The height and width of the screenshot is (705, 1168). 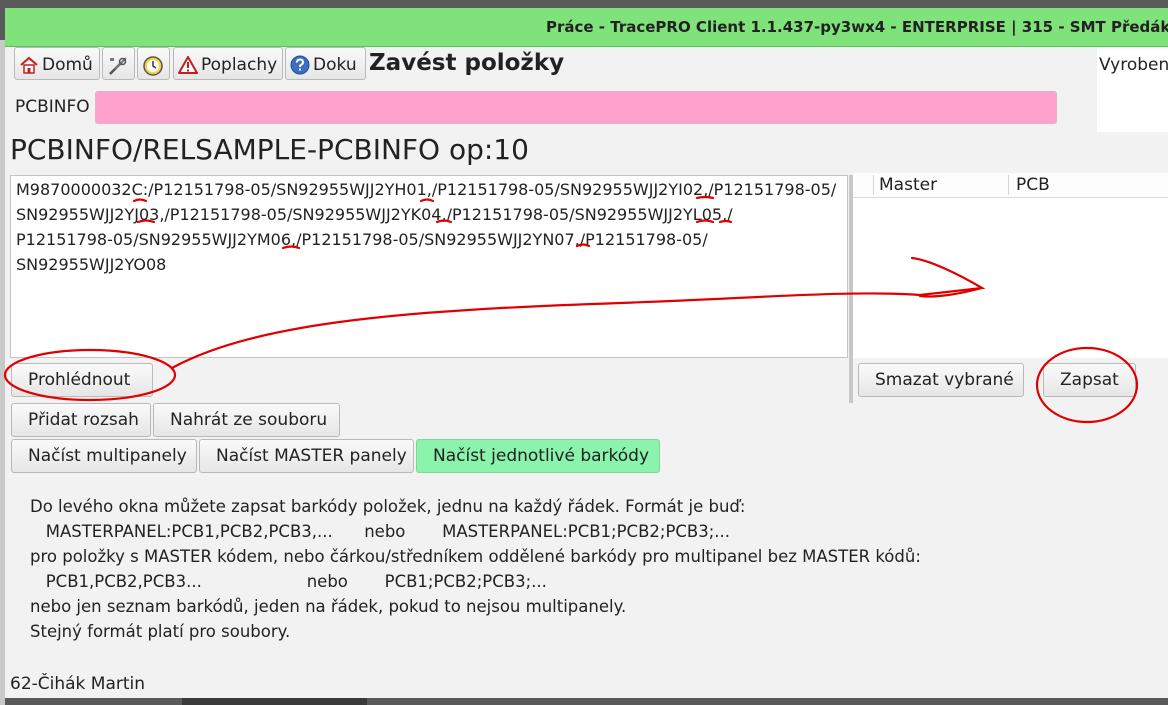 What do you see at coordinates (541, 456) in the screenshot?
I see `load-single-barcodes-label: Načíst jednotlivé barkódy` at bounding box center [541, 456].